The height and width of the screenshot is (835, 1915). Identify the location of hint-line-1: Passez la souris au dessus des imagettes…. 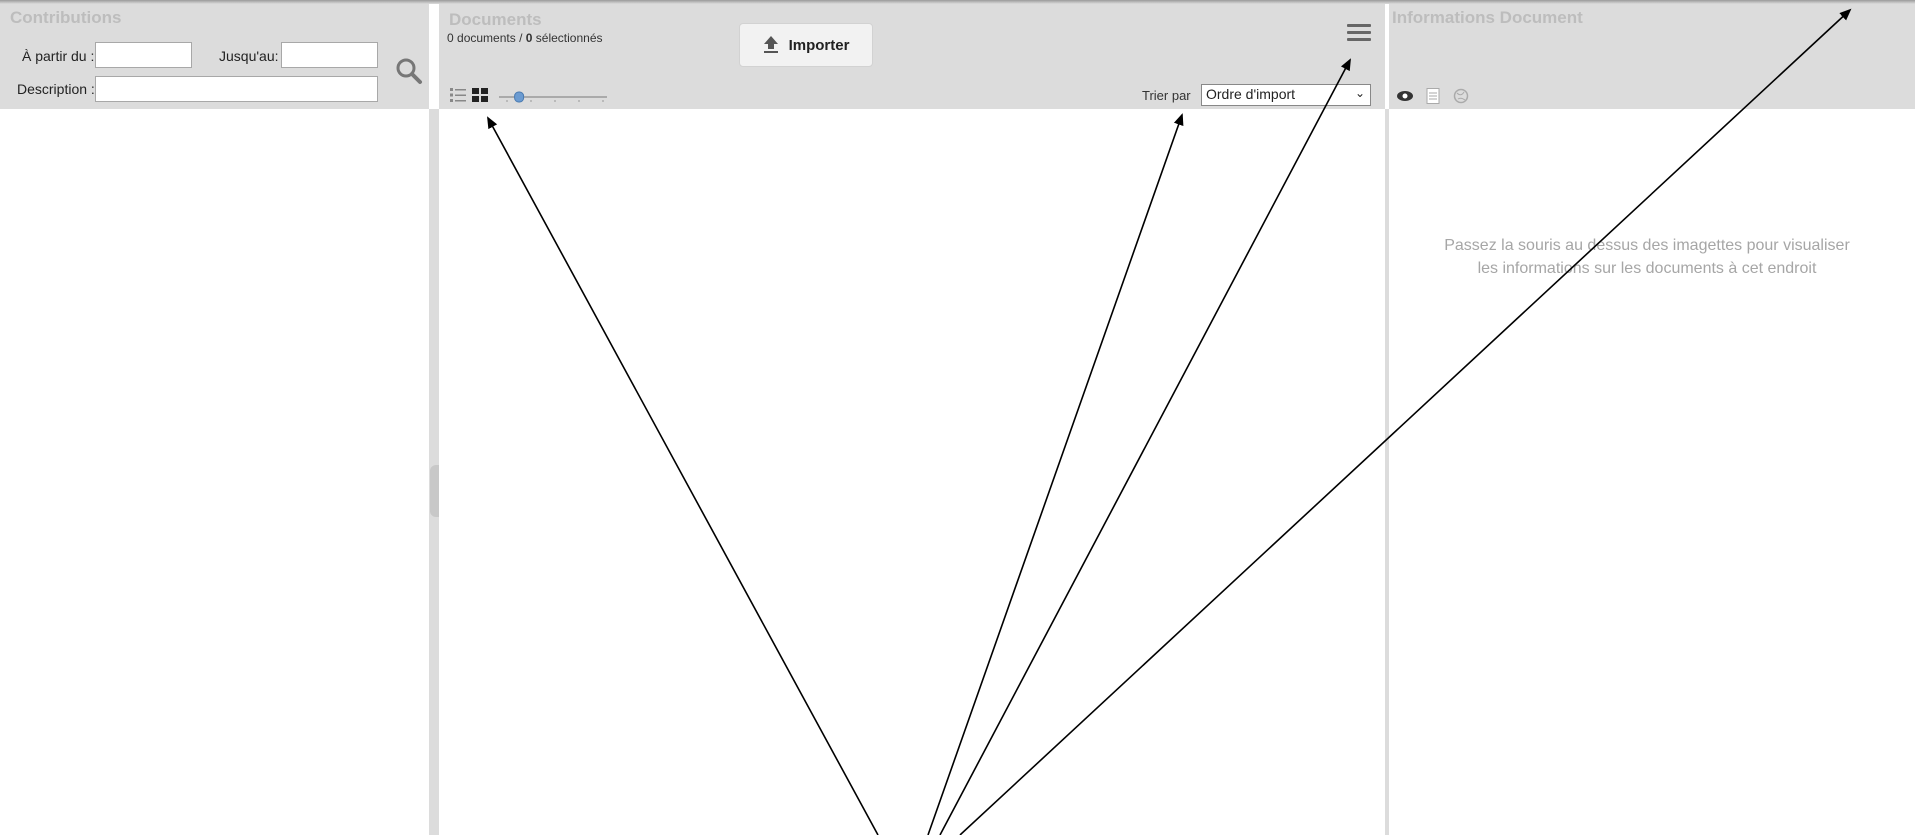
(1647, 245).